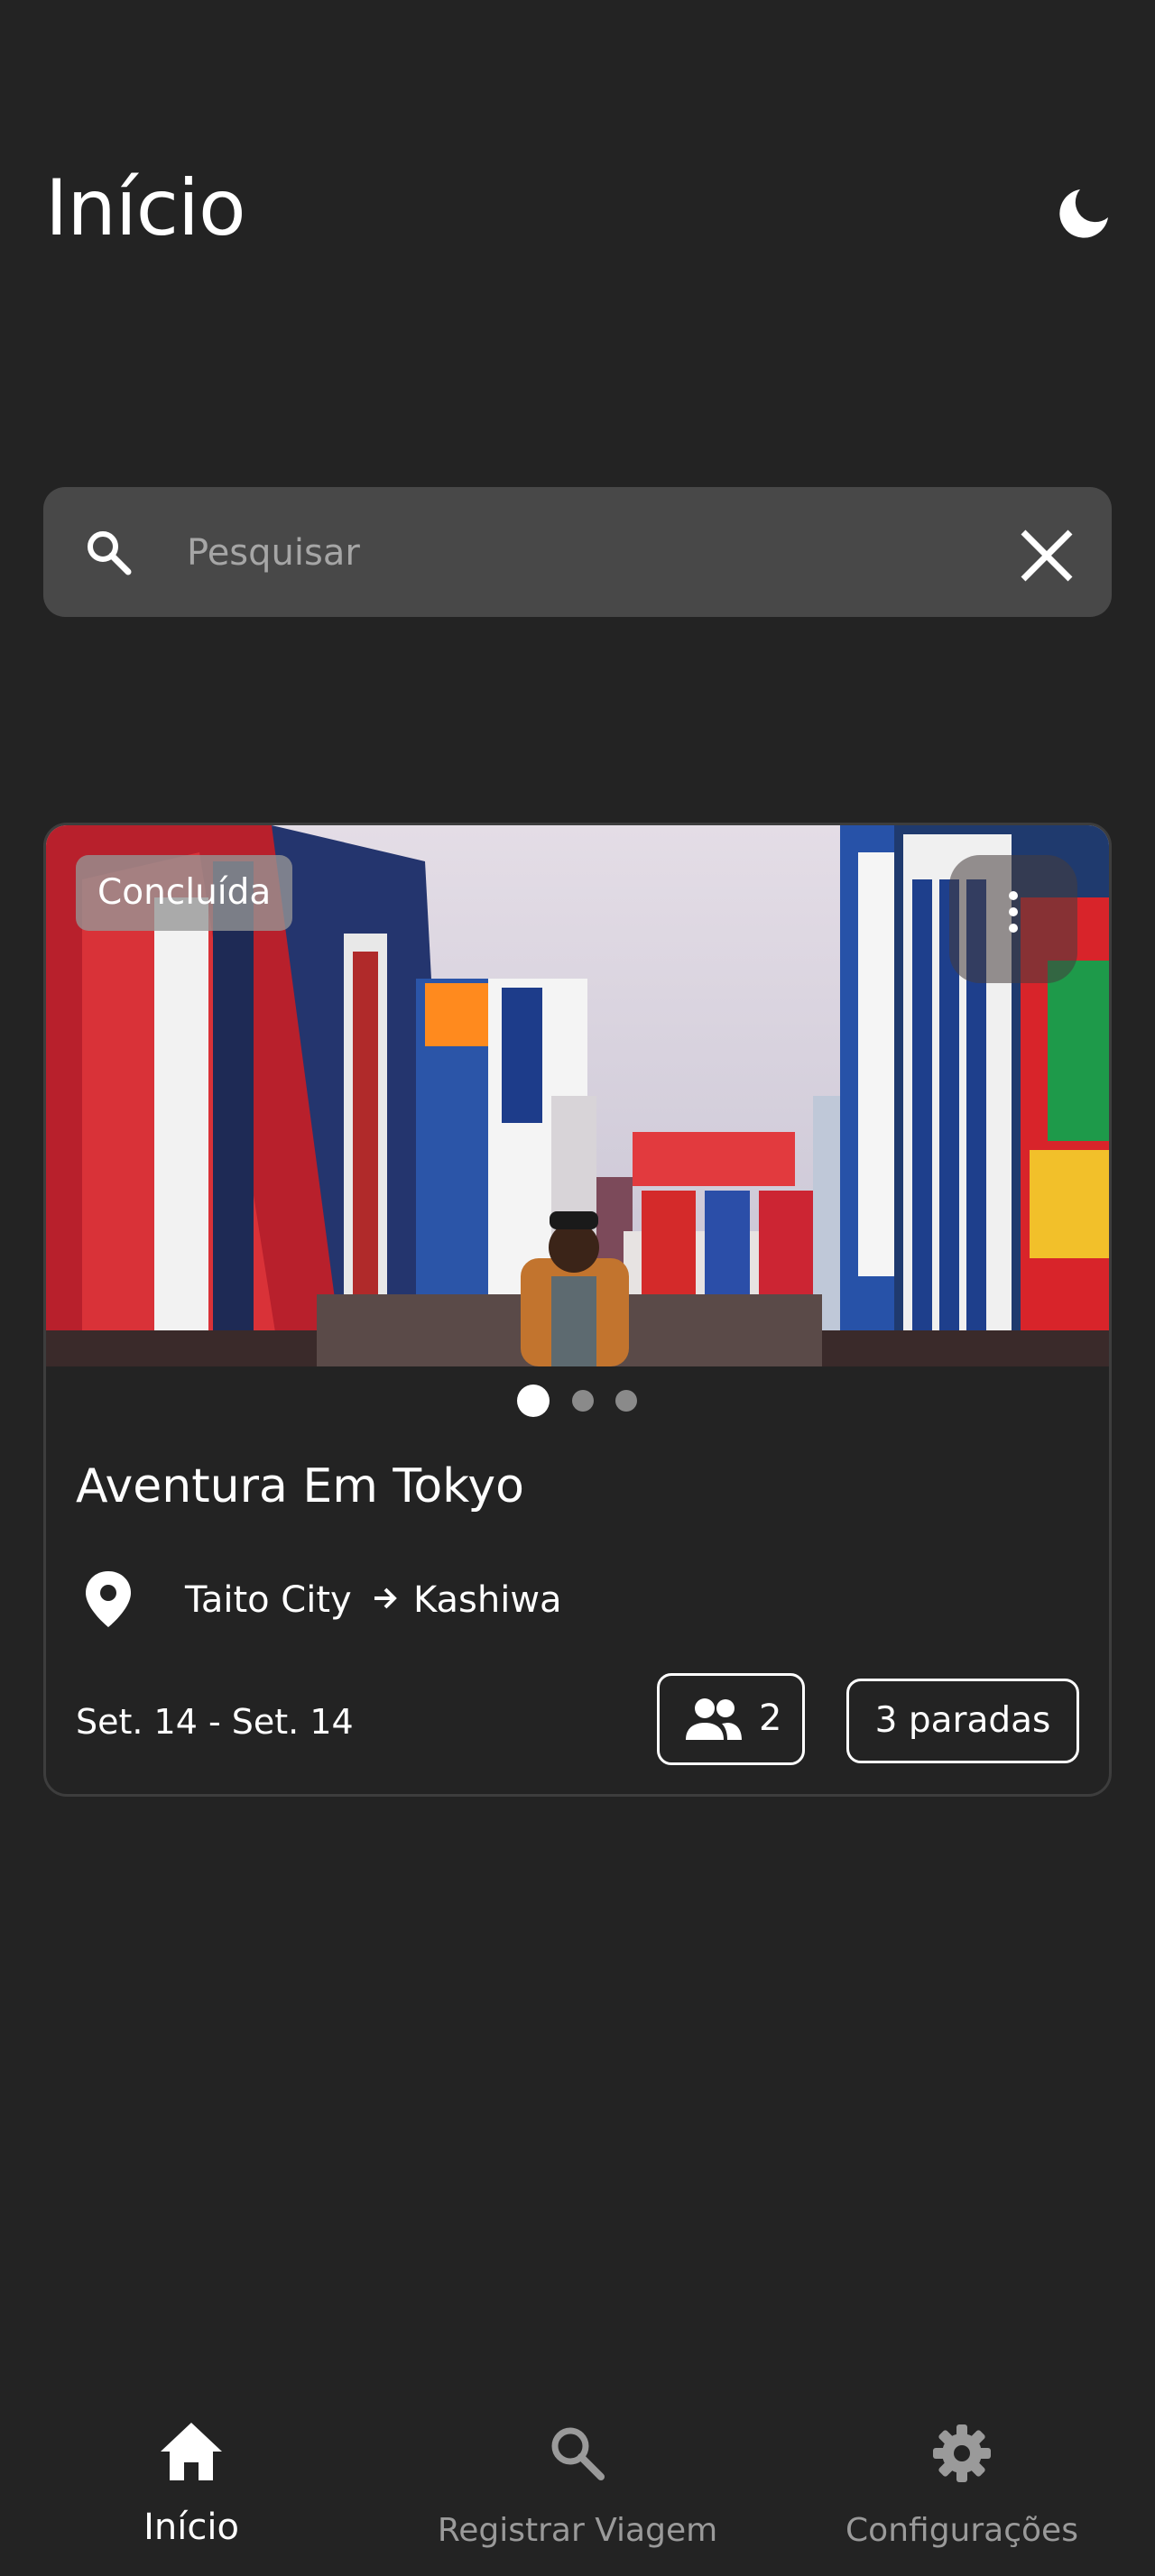  I want to click on trip-title: Aventura Em Tokyo, so click(300, 1486).